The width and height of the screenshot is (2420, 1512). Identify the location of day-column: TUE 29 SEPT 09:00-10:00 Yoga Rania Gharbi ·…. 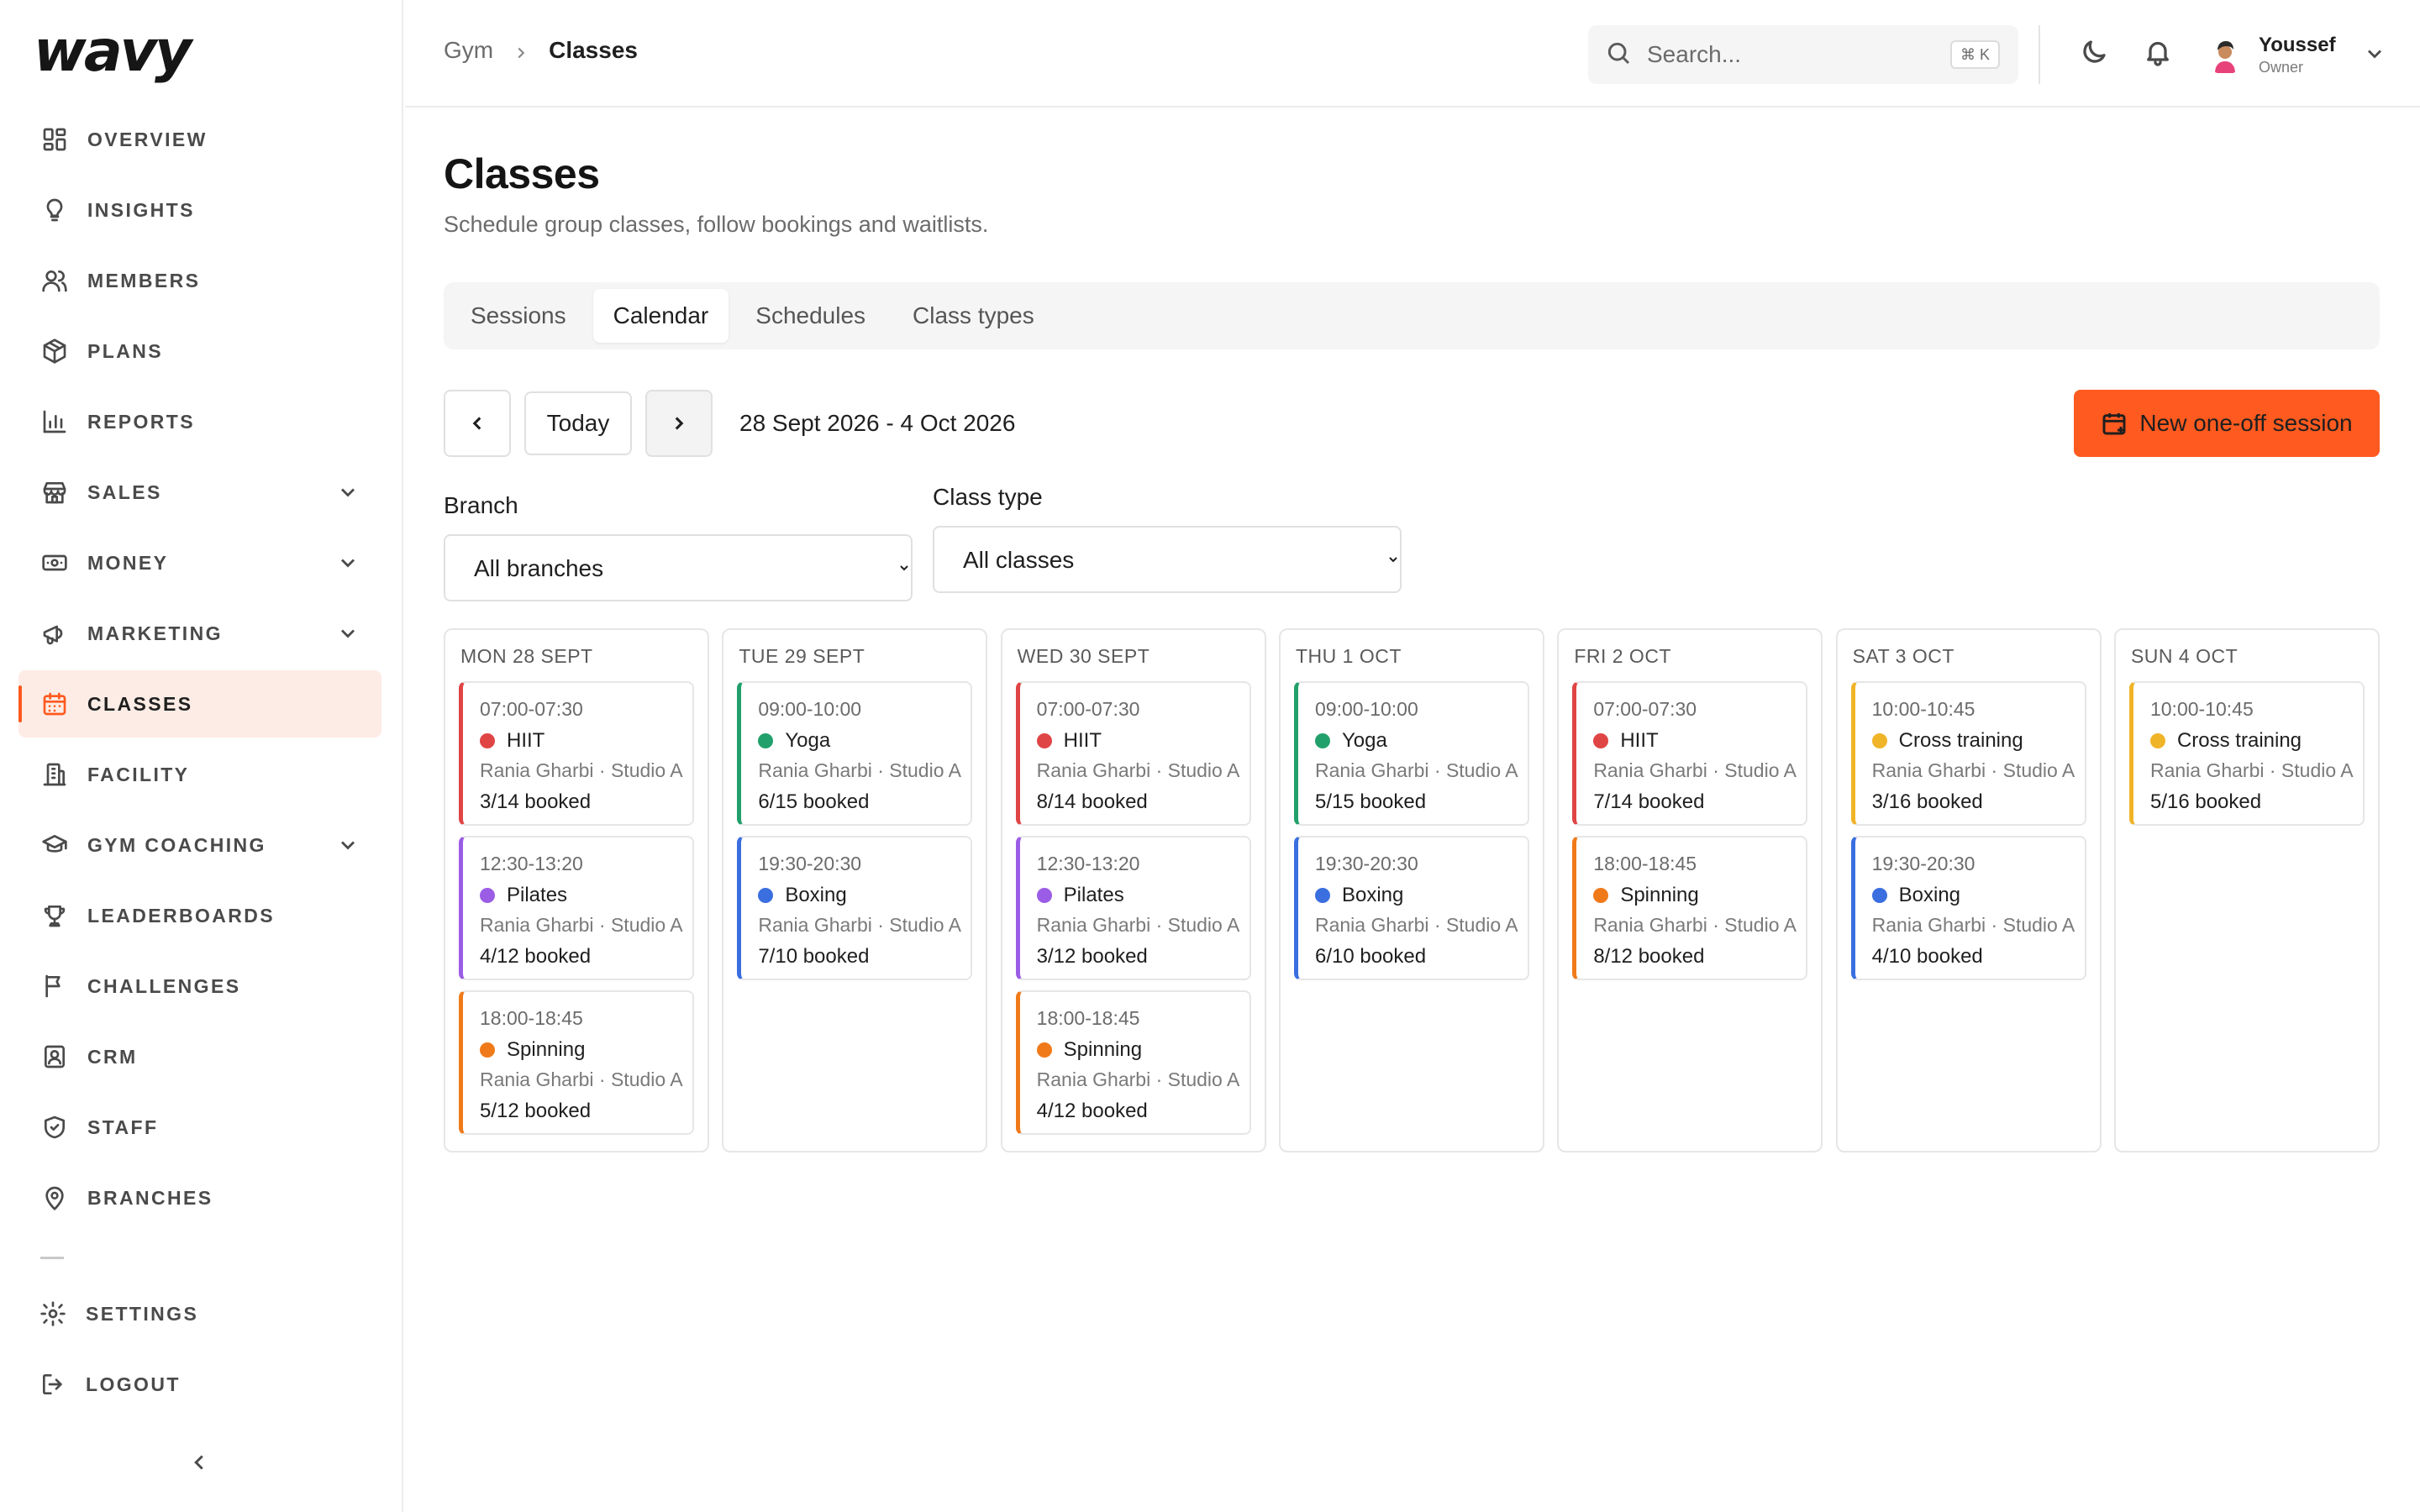
(855, 890).